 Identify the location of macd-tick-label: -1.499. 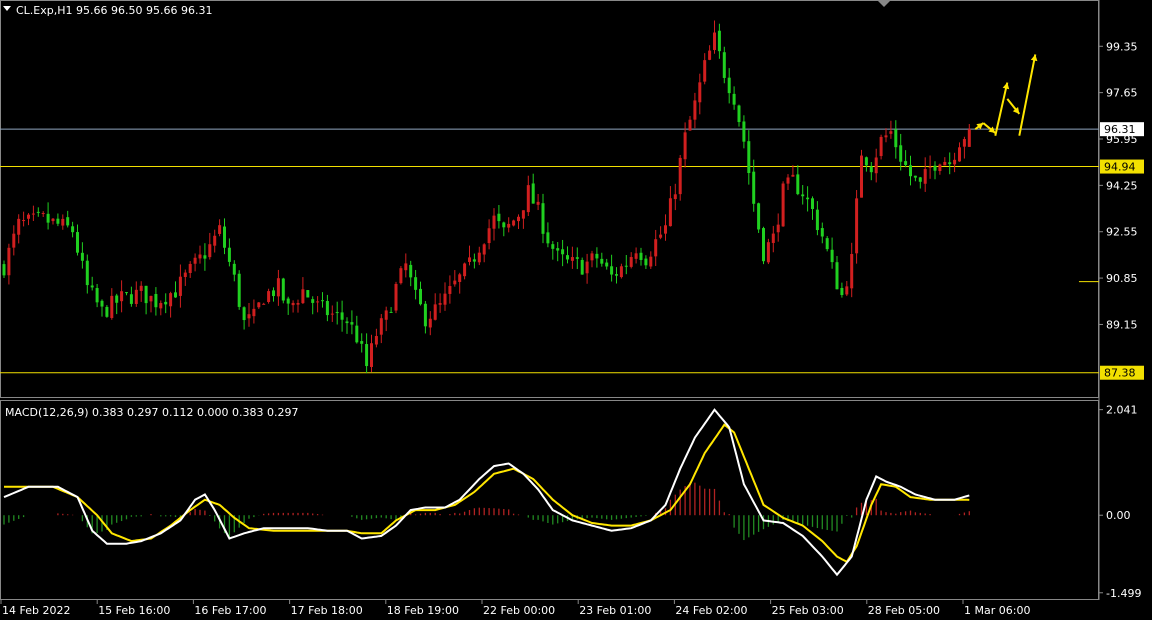
(1123, 593).